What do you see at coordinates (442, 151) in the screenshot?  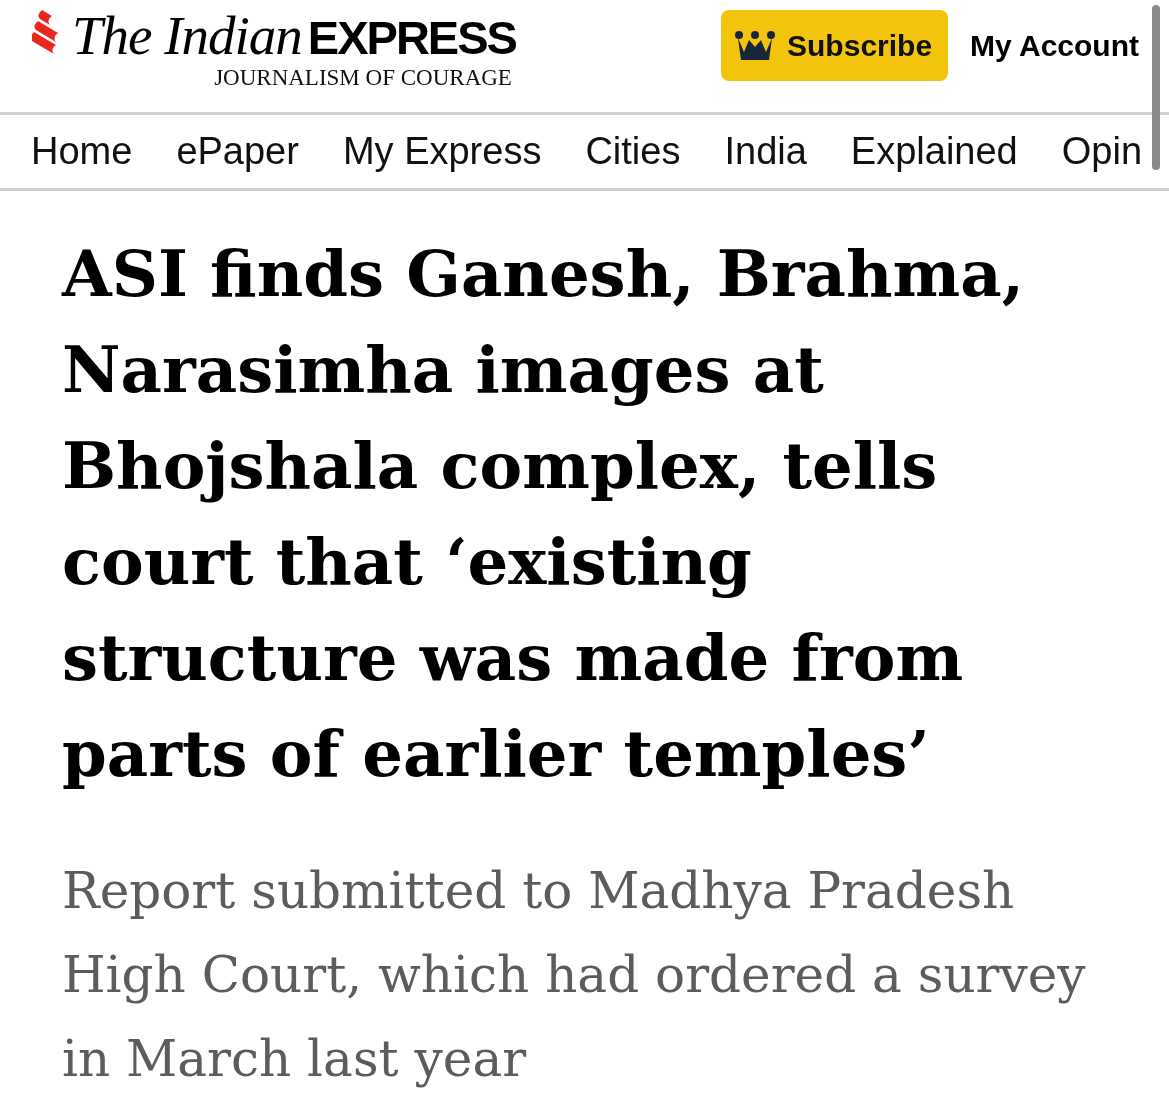 I see `nav-link: My Express` at bounding box center [442, 151].